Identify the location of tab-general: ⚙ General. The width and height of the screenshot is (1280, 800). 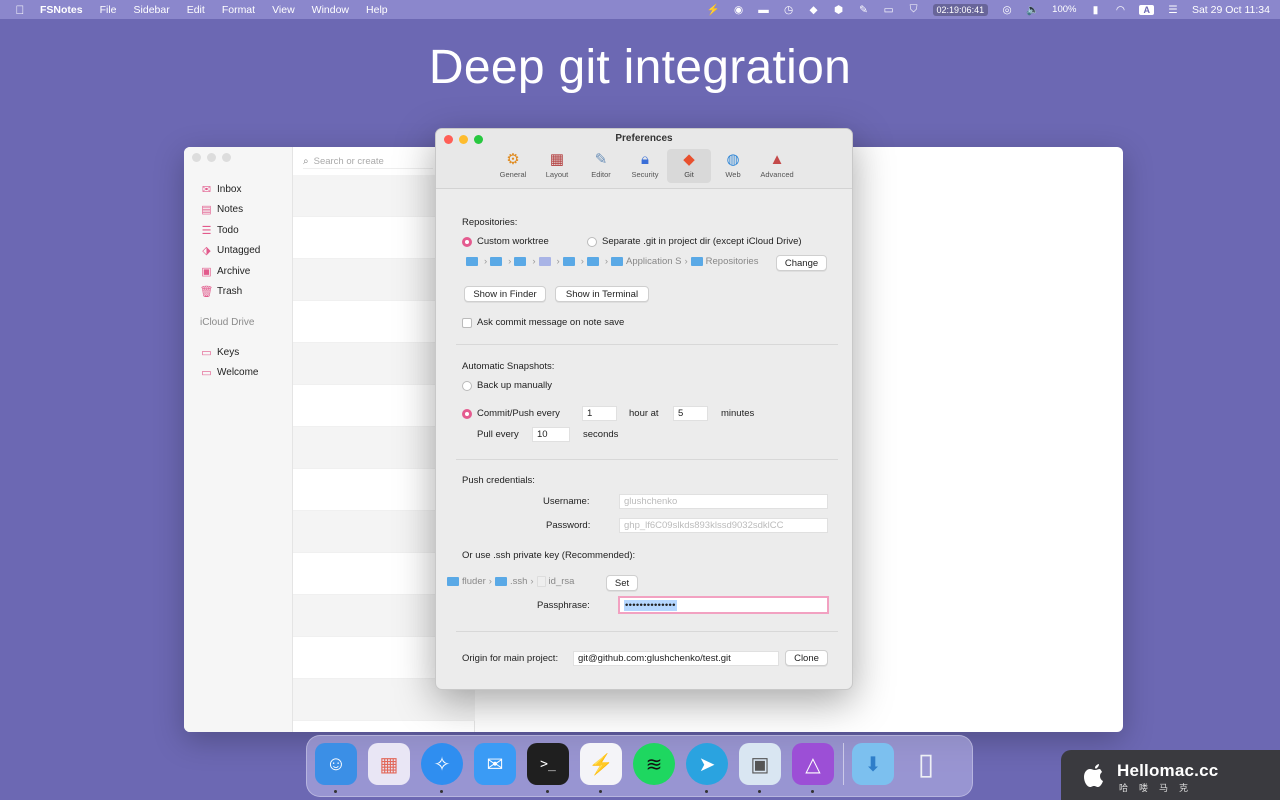
(513, 166).